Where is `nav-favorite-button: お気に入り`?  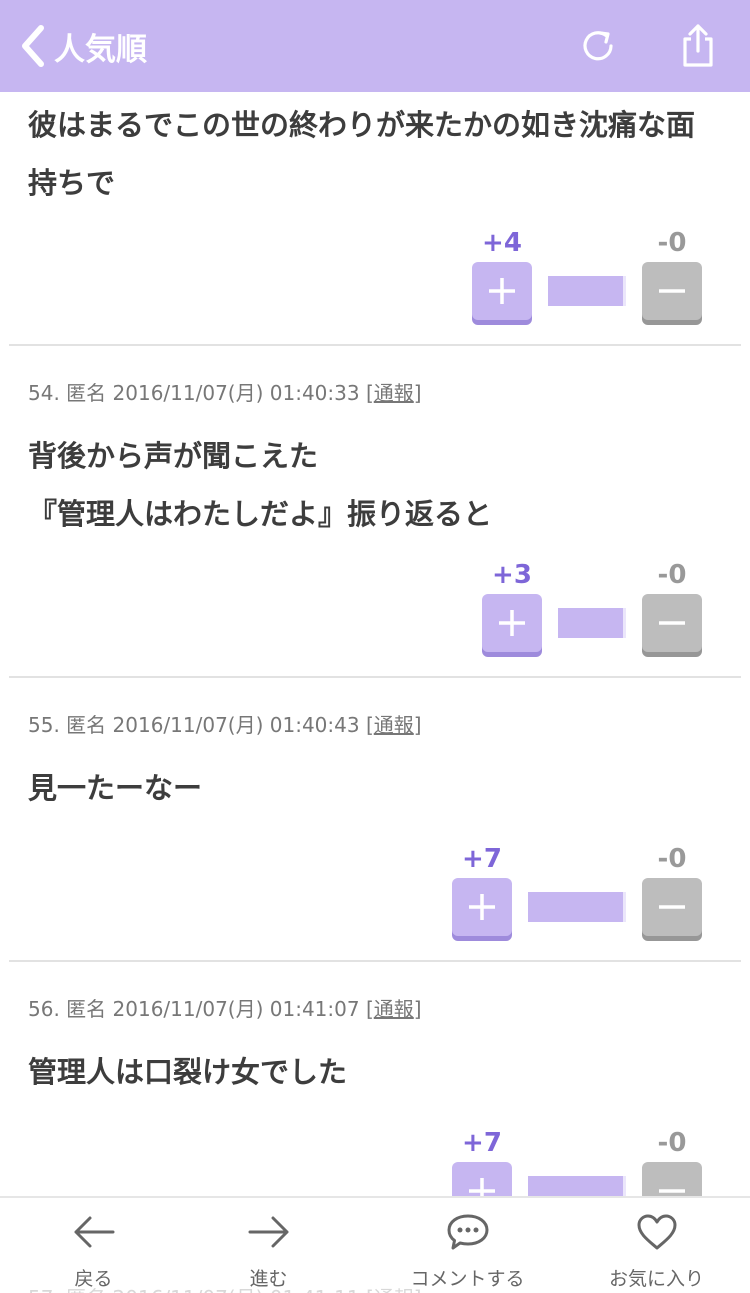 nav-favorite-button: お気に入り is located at coordinates (656, 1245).